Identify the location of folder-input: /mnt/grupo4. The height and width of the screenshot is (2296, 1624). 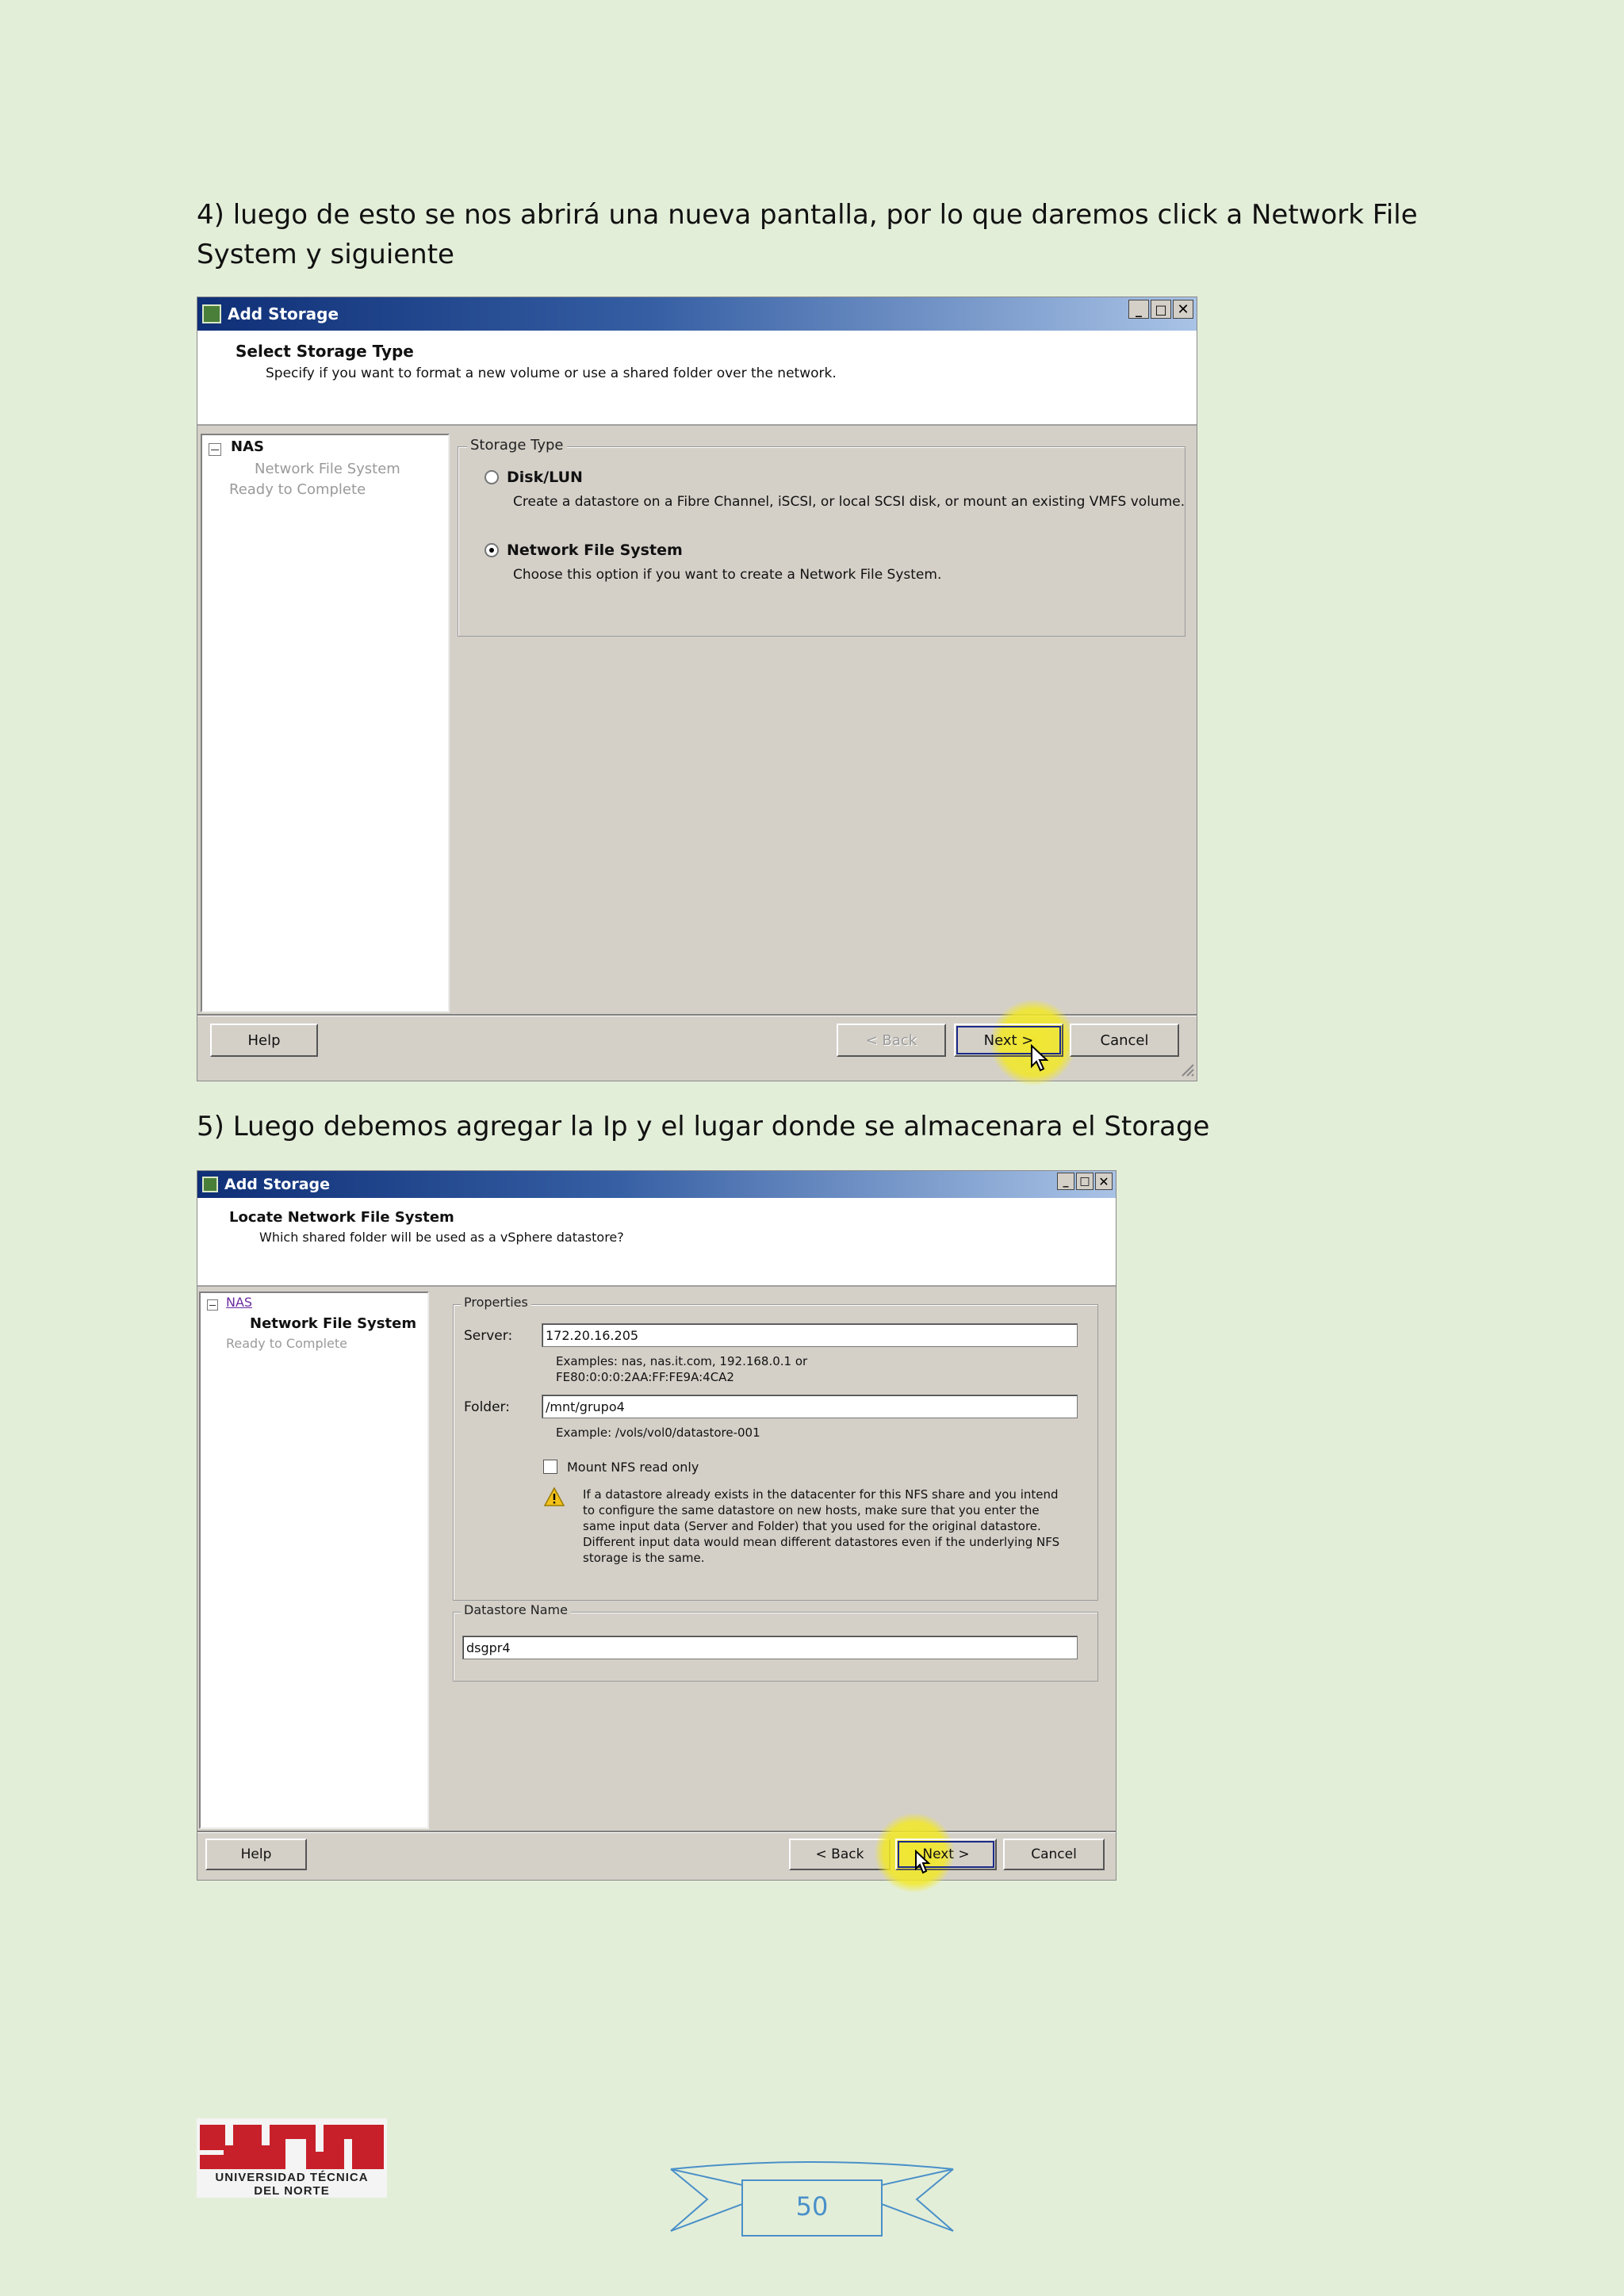
(810, 1407).